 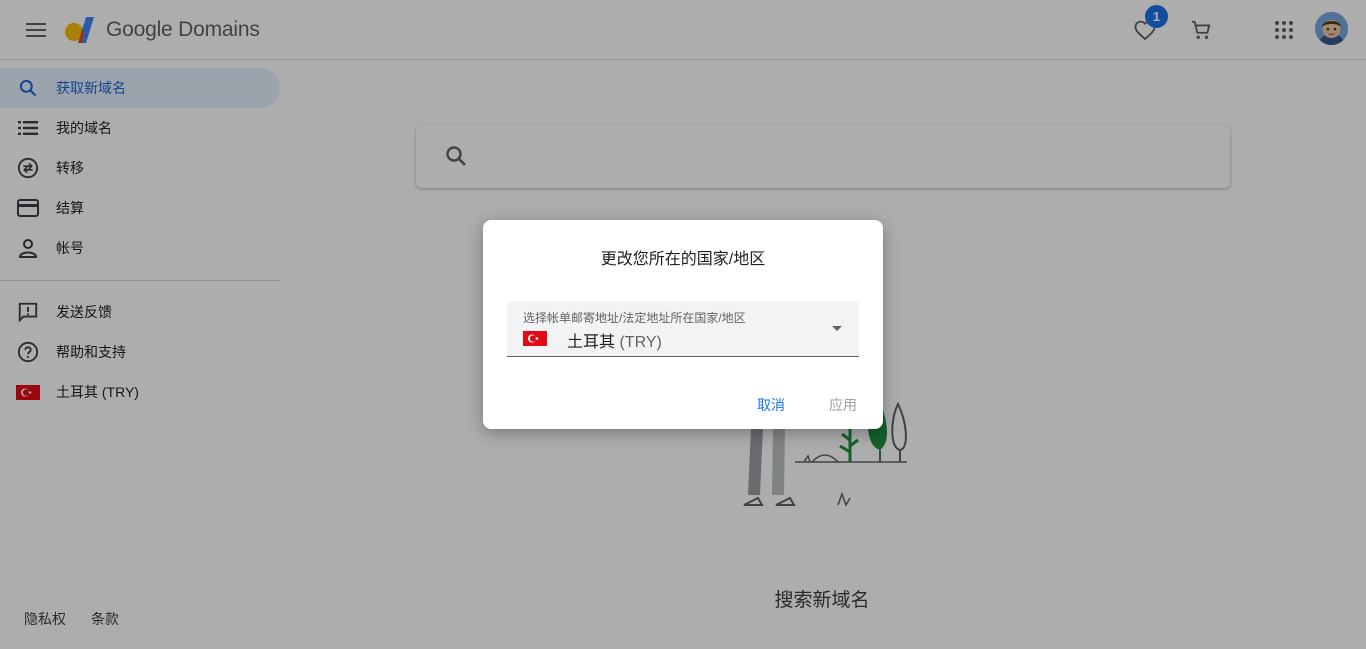 What do you see at coordinates (591, 342) in the screenshot?
I see `country-name: 土耳其` at bounding box center [591, 342].